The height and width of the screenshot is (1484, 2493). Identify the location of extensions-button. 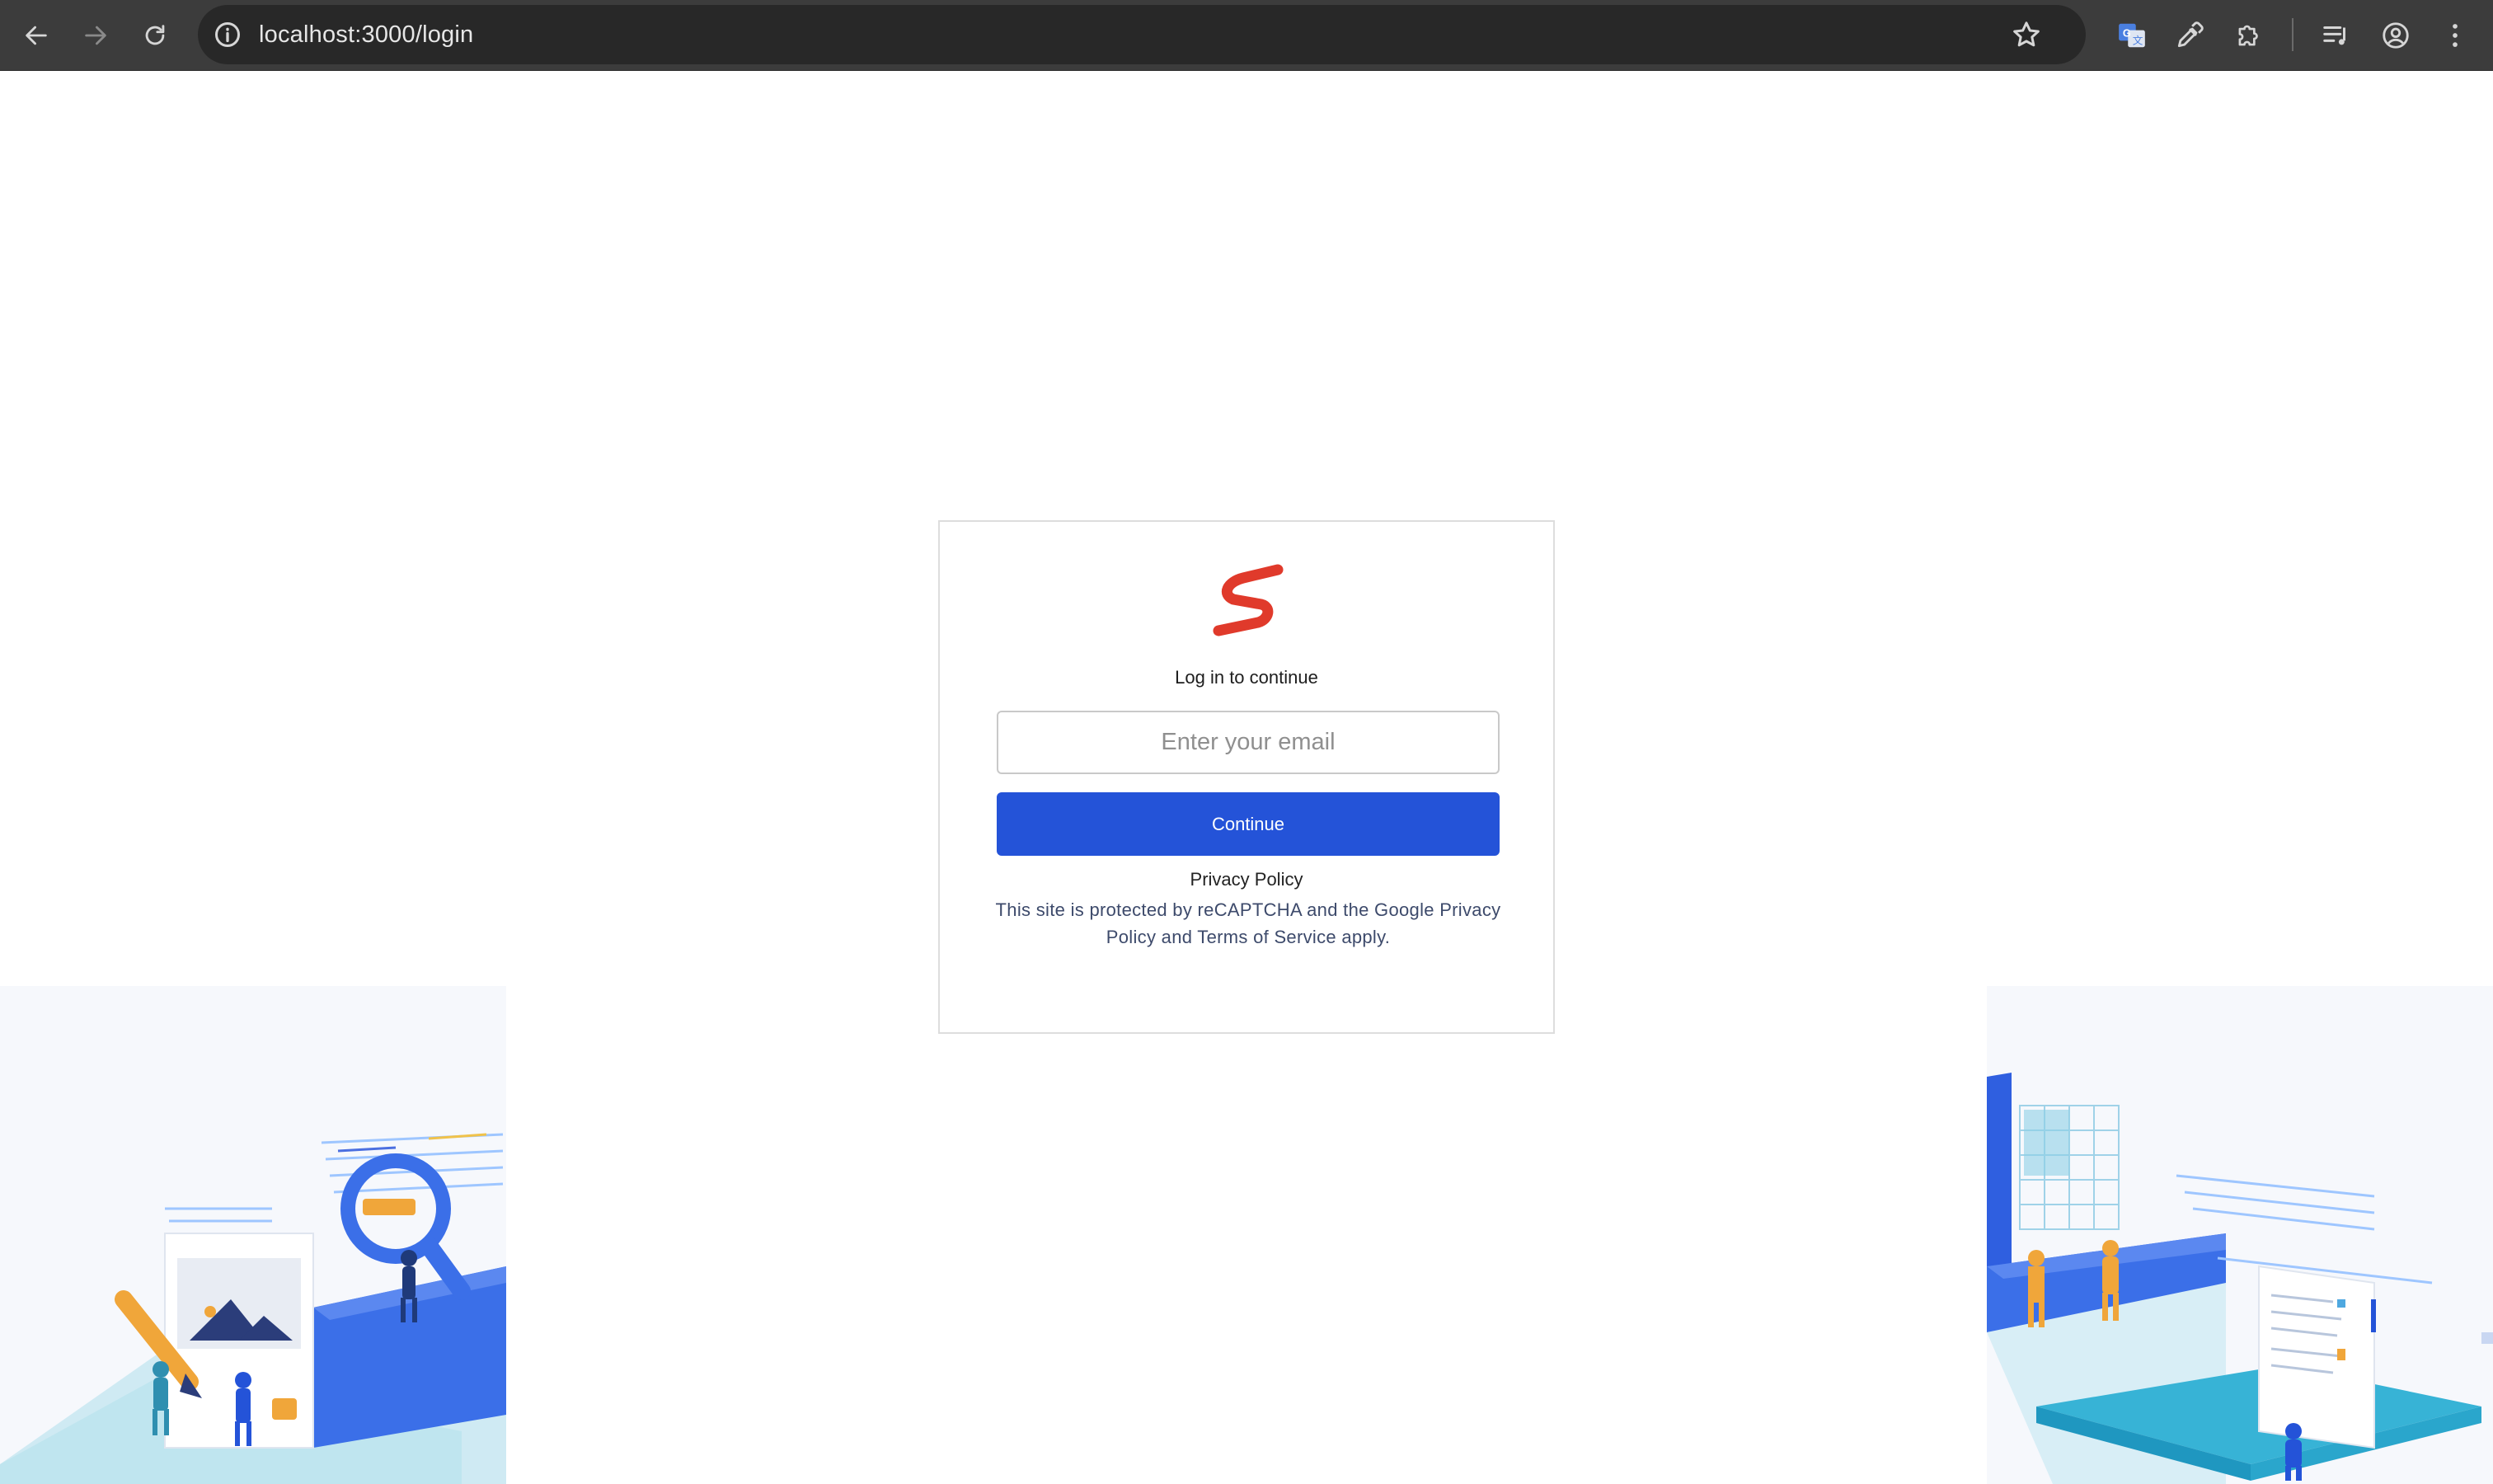
(2249, 35).